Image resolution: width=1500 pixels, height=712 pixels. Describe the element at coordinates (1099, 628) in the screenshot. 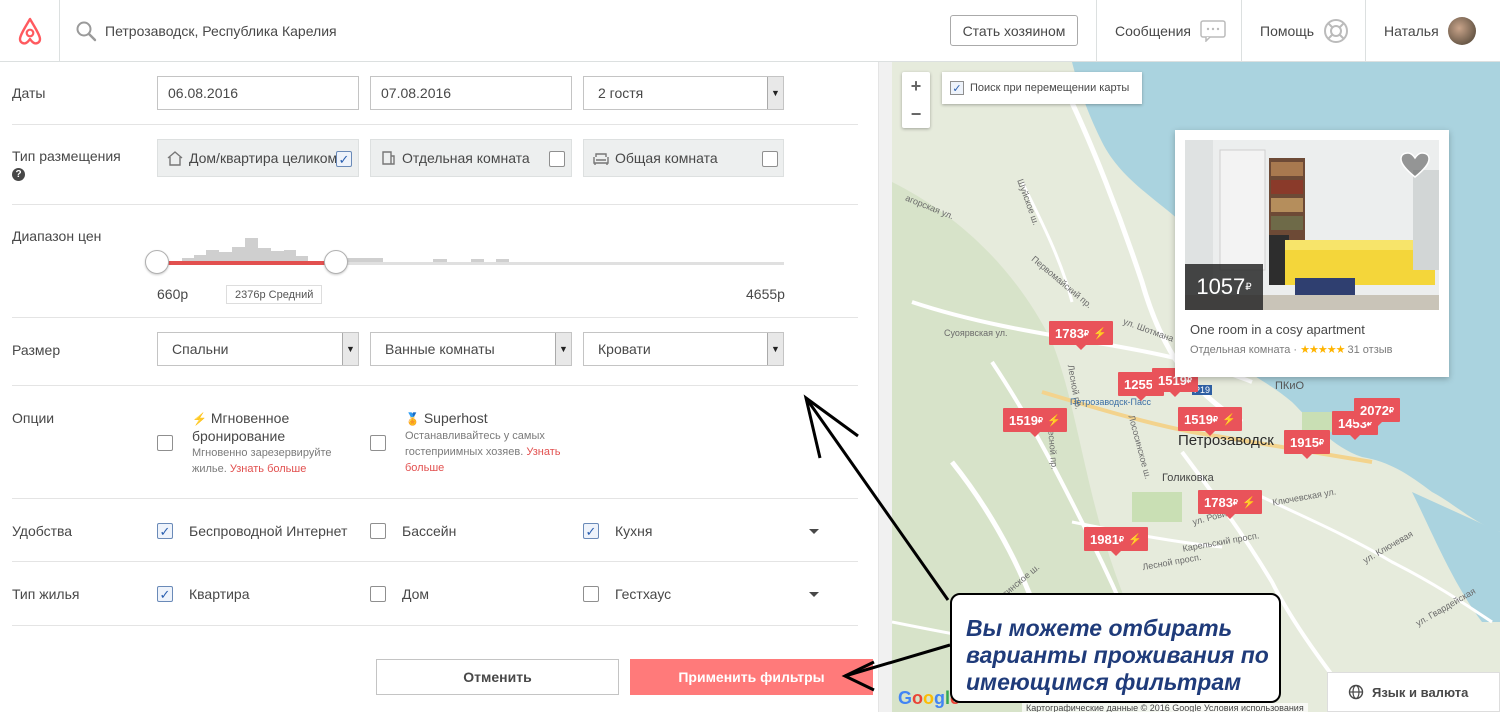

I see `callout-line: Вы можете отбирать` at that location.